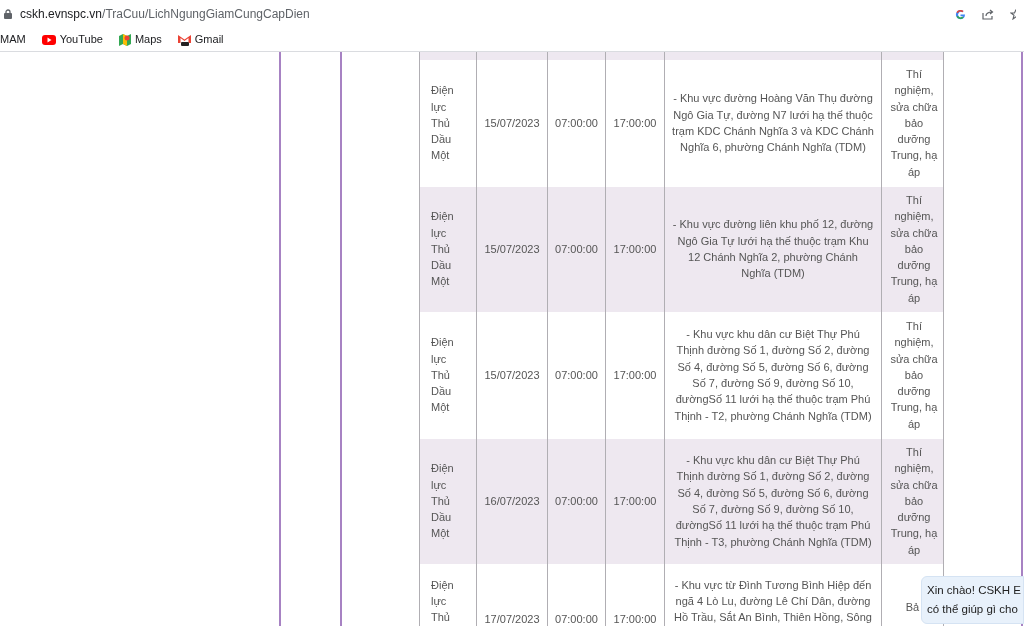 The height and width of the screenshot is (626, 1024). What do you see at coordinates (773, 123) in the screenshot?
I see `area-cell: - Khu vực đường Hoàng Văn Thụ đường Ngô Gia Tự, đường N7 lưới hạ thế thuộc trạm KDC Chánh Nghĩa 3 và KDC Chánh Nghĩa 6, phường Chánh Nghĩa (TDM)` at bounding box center [773, 123].